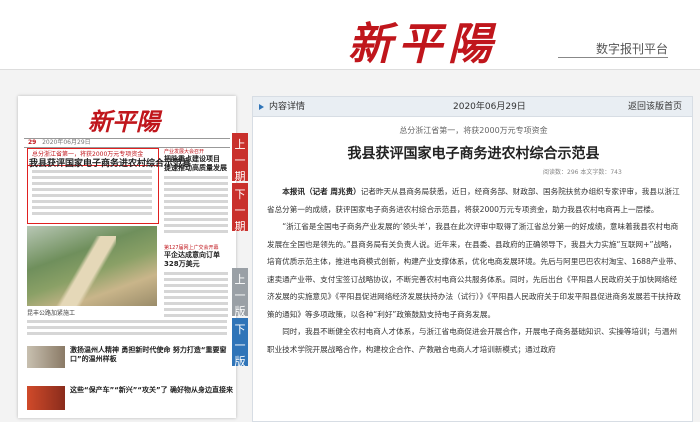 Image resolution: width=700 pixels, height=422 pixels. What do you see at coordinates (240, 293) in the screenshot?
I see `prev-page-button: 上一版` at bounding box center [240, 293].